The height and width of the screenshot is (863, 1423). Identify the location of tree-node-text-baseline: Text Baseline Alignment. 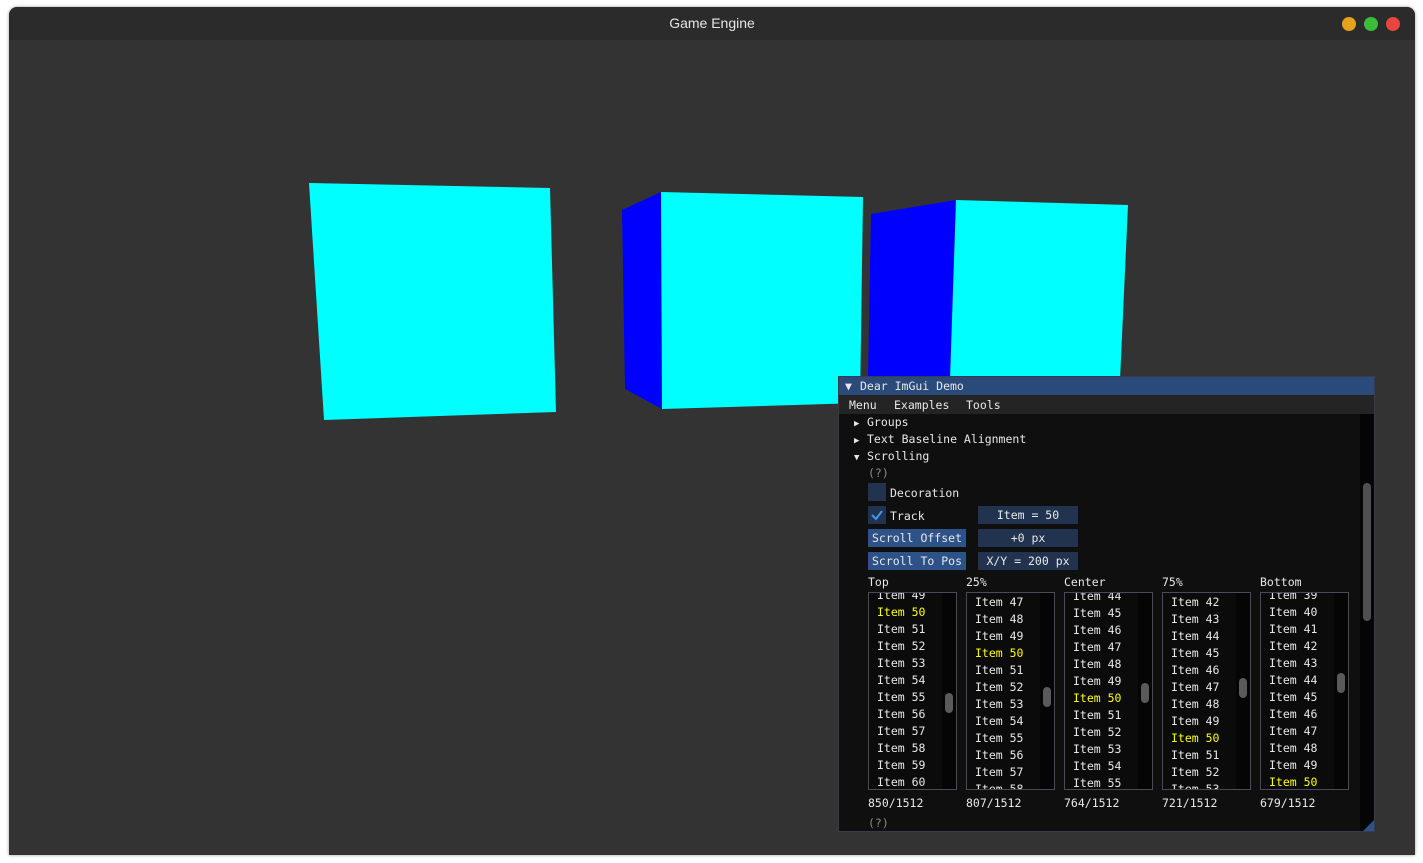
(946, 439).